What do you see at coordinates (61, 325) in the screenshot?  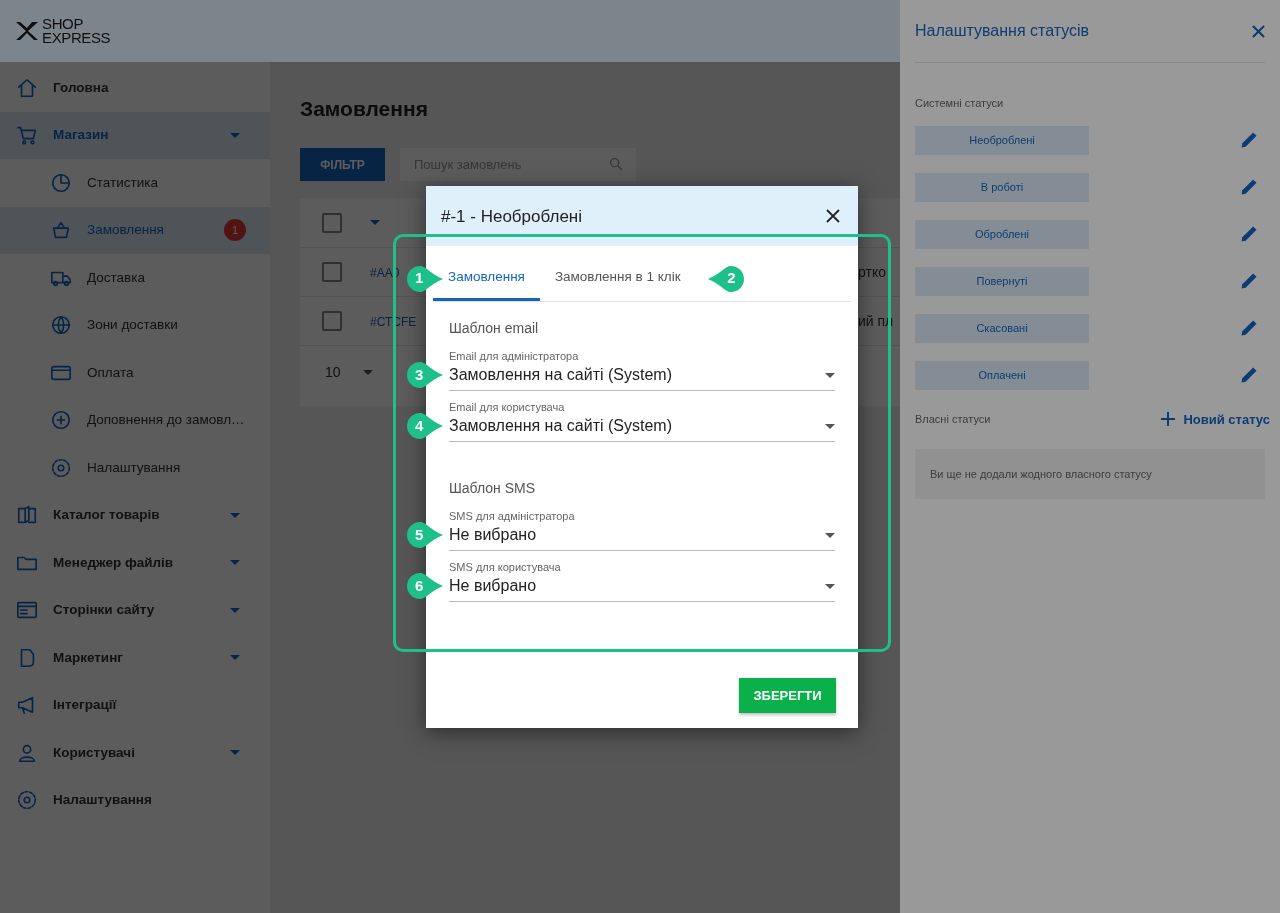 I see `globe-icon` at bounding box center [61, 325].